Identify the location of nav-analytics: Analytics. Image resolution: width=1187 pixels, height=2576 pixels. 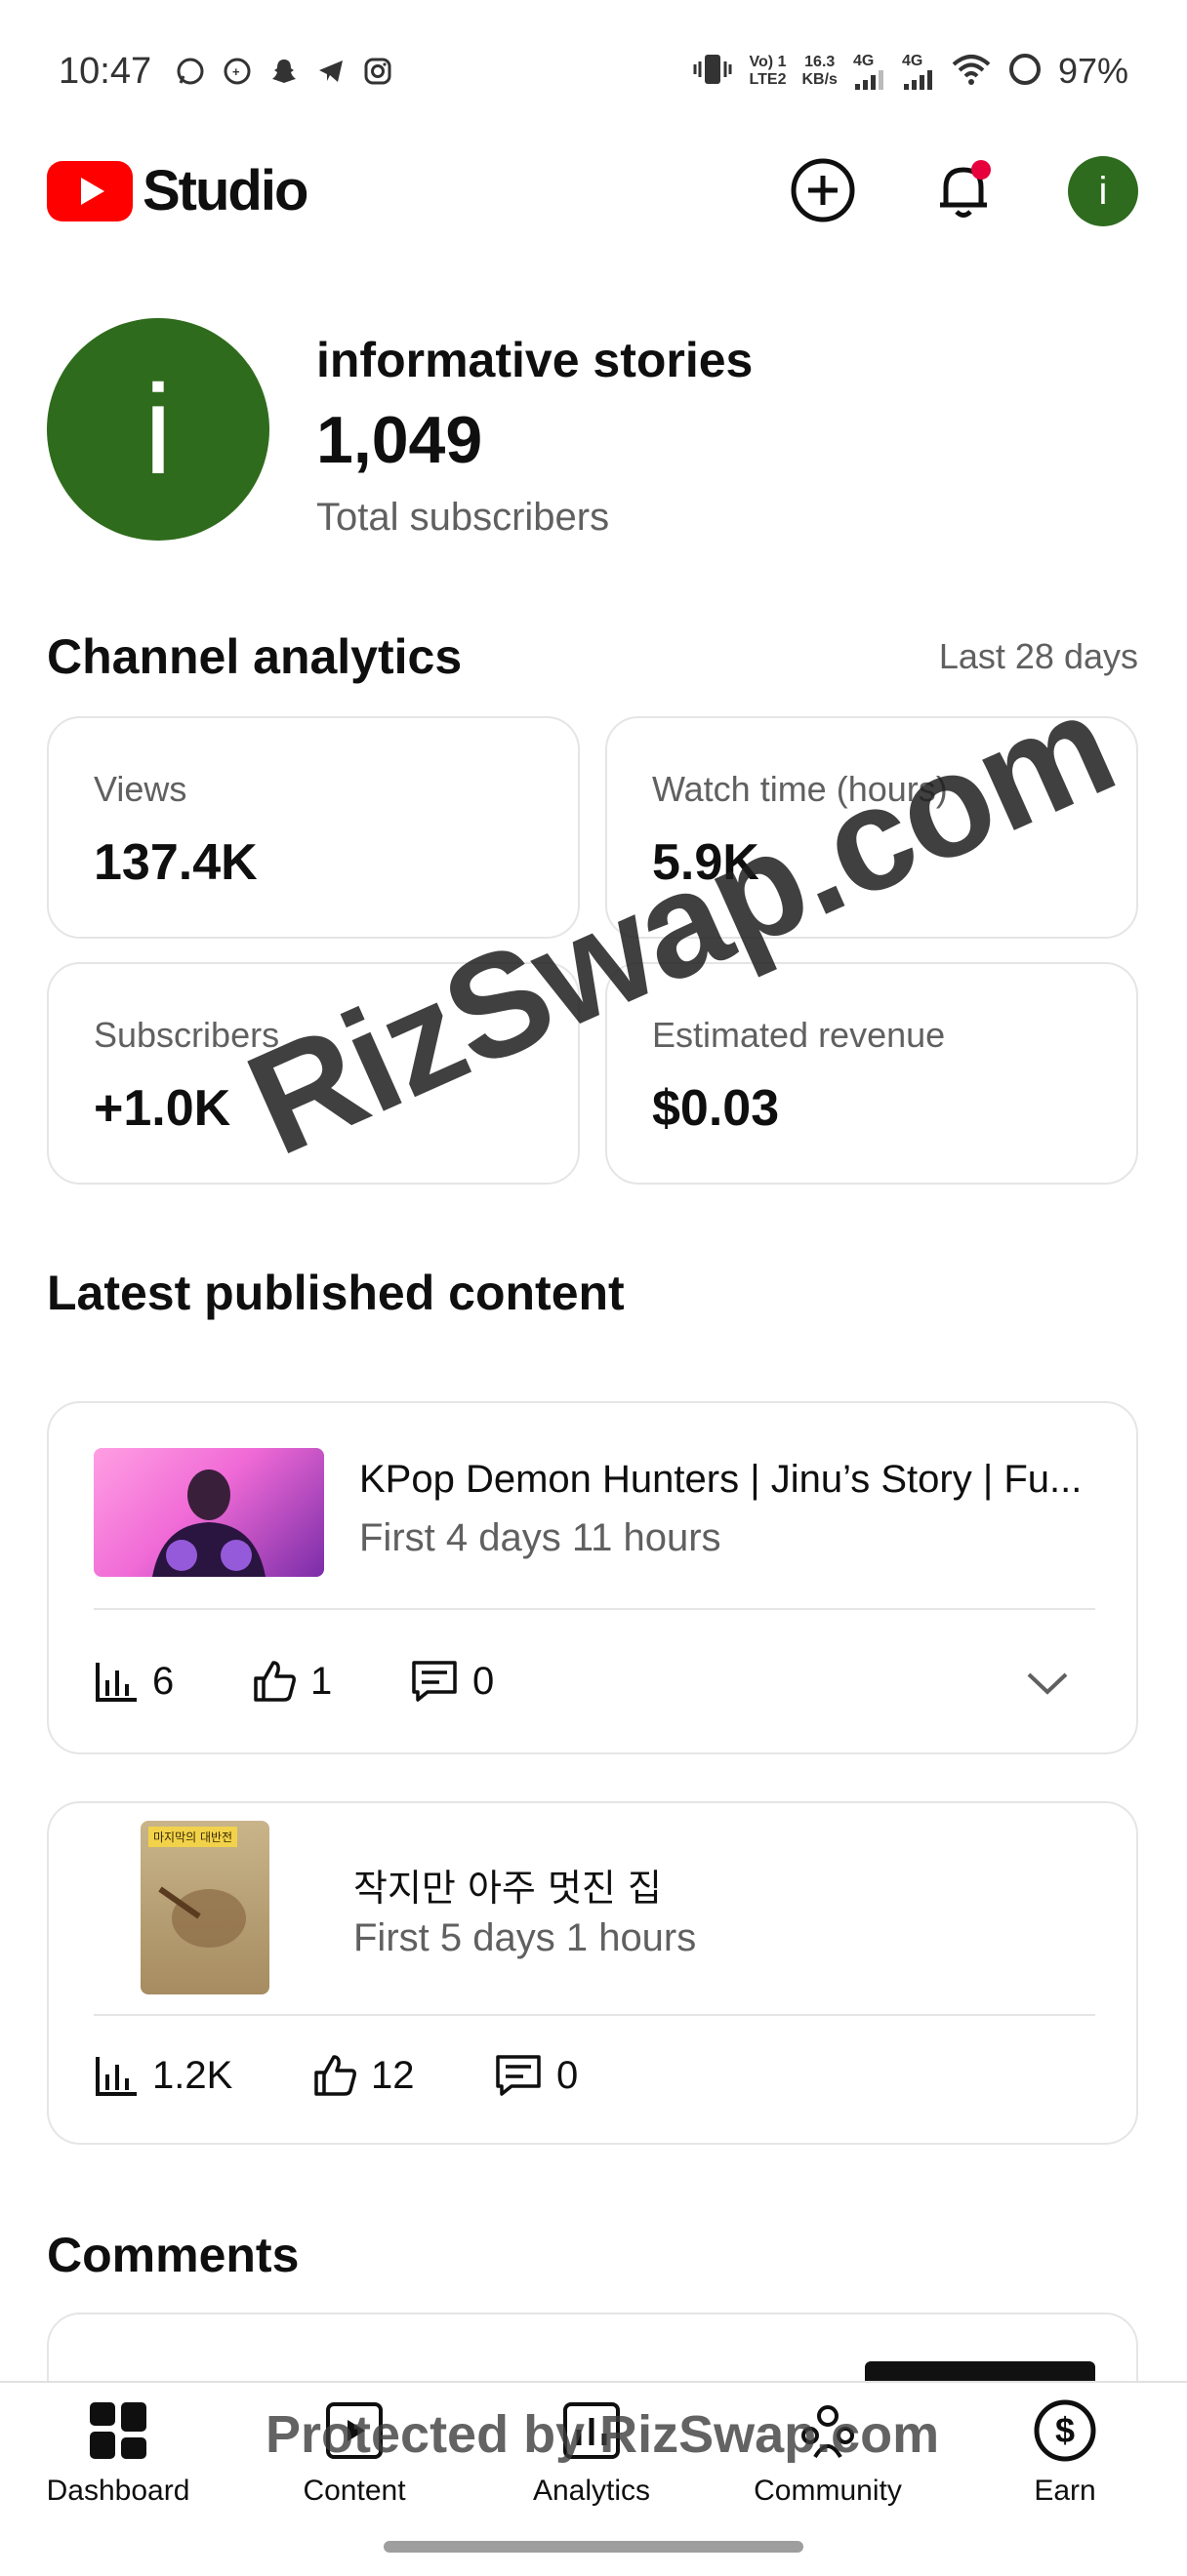
(591, 2452).